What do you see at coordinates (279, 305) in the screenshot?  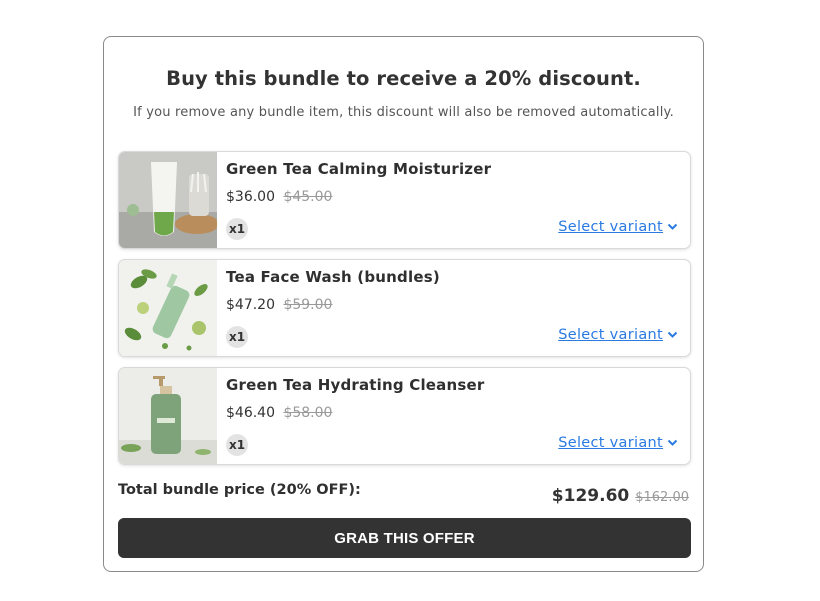 I see `product-prices: $47.20 $59.00` at bounding box center [279, 305].